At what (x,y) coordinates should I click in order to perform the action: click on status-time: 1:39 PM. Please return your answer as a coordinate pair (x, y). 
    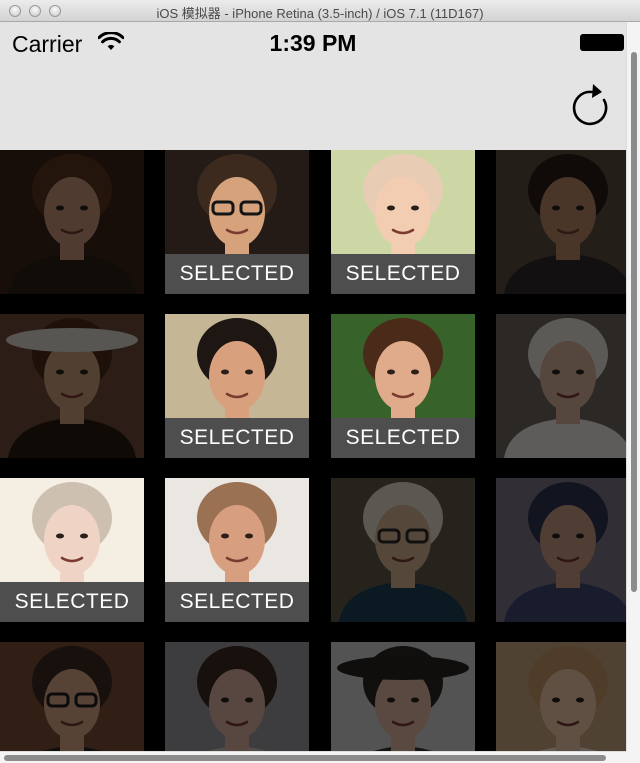
    Looking at the image, I should click on (313, 43).